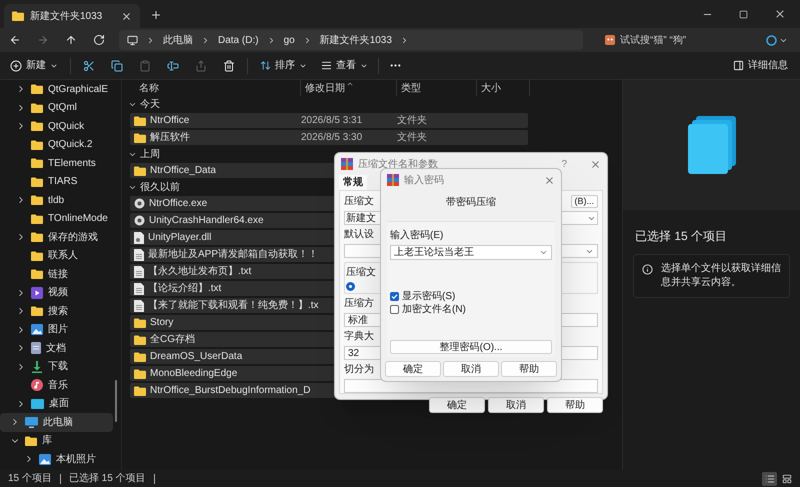 This screenshot has width=800, height=487. Describe the element at coordinates (56, 274) in the screenshot. I see `sidebar-item: 链接` at that location.